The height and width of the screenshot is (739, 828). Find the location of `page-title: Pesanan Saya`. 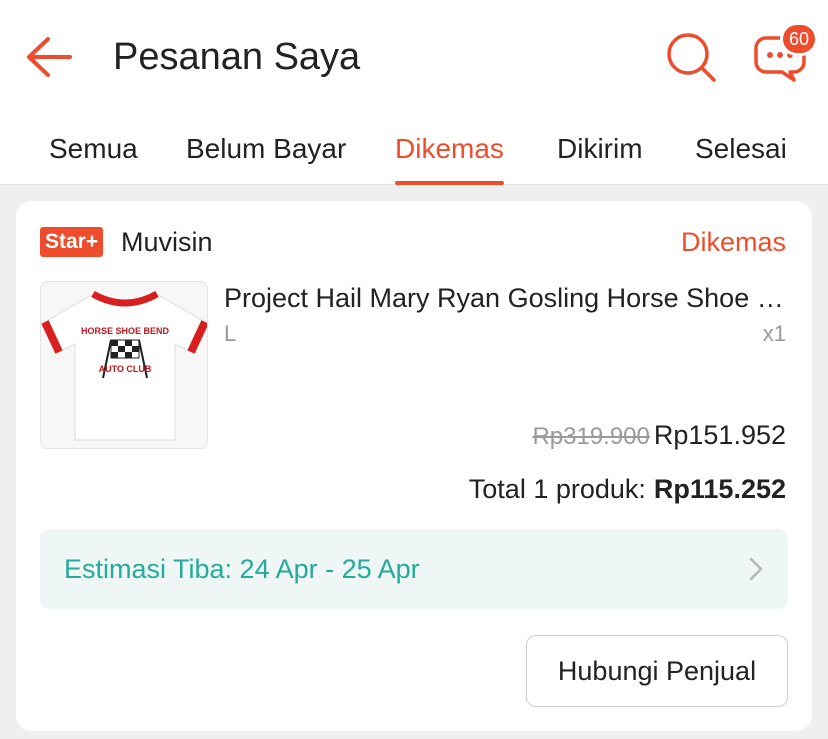

page-title: Pesanan Saya is located at coordinates (237, 57).